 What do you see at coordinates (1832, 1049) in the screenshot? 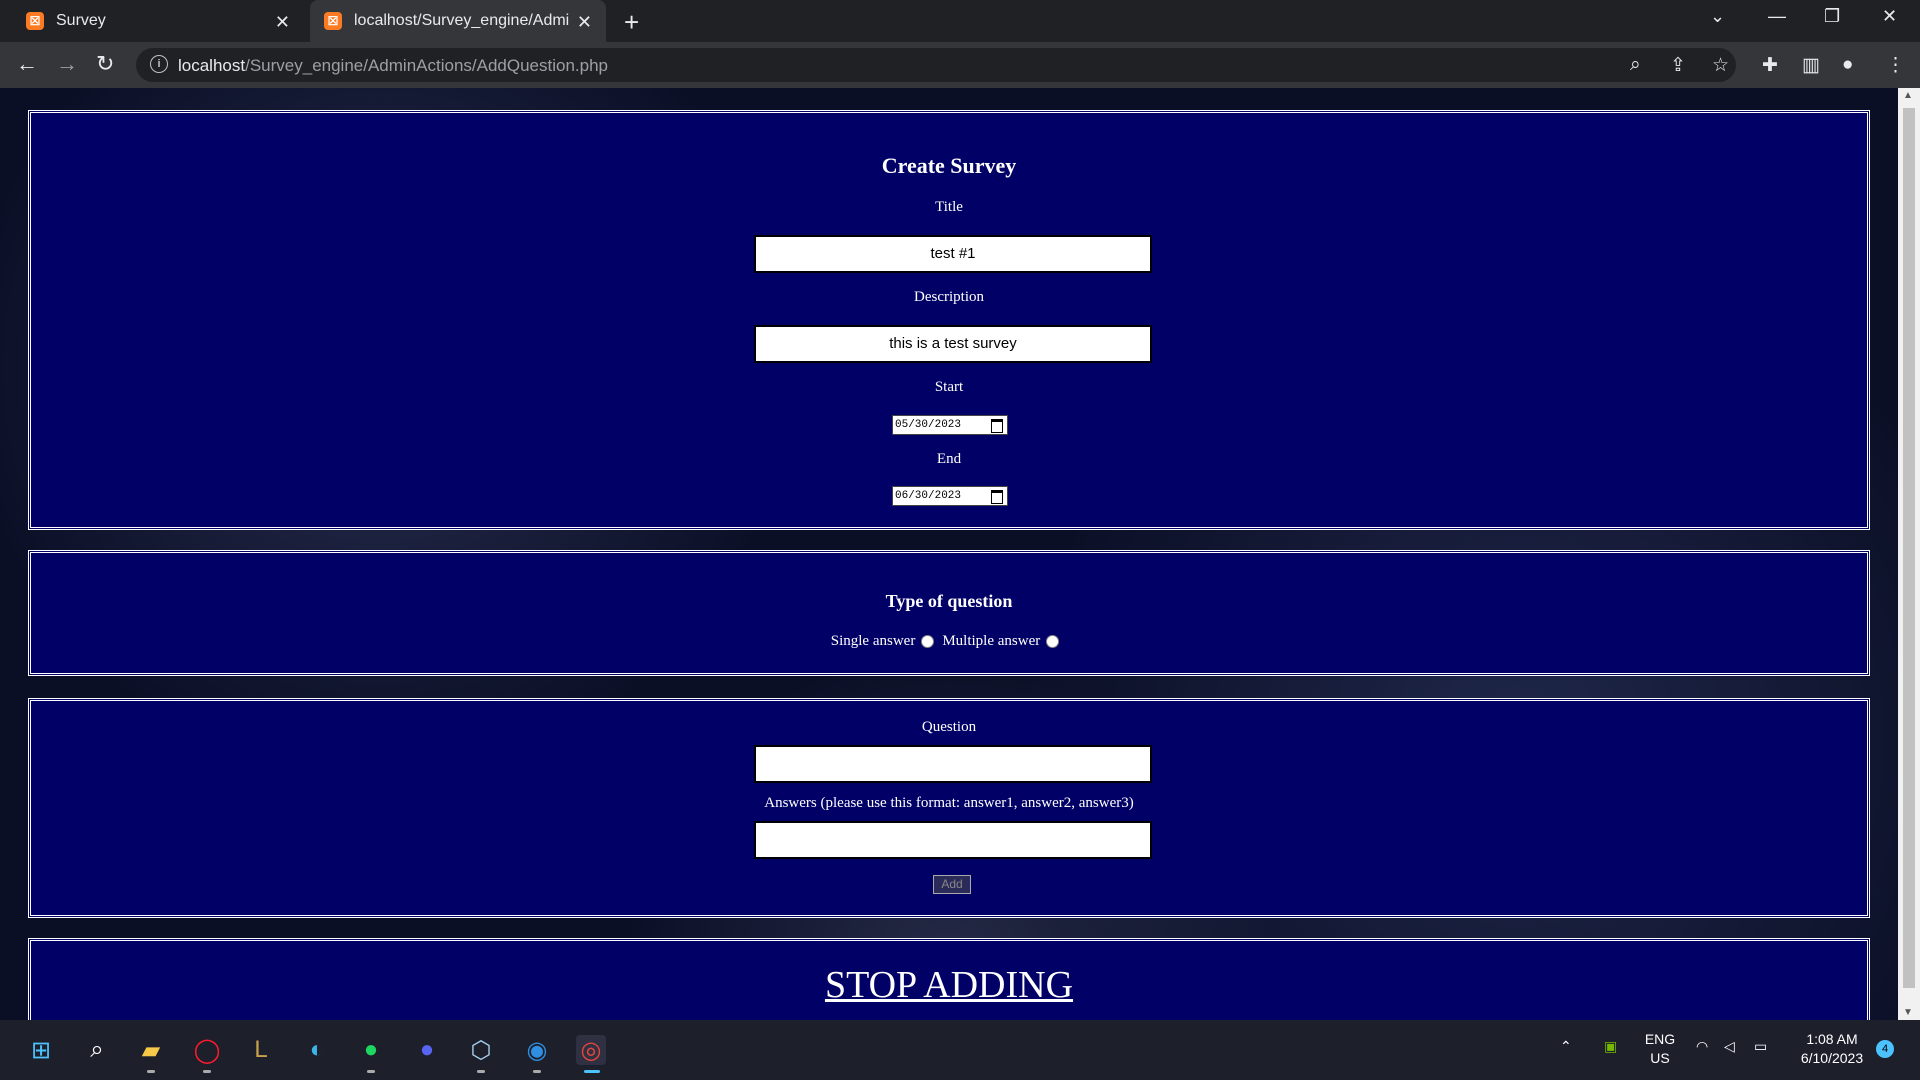
I see `clock: 1:08 AM 6/10/2023` at bounding box center [1832, 1049].